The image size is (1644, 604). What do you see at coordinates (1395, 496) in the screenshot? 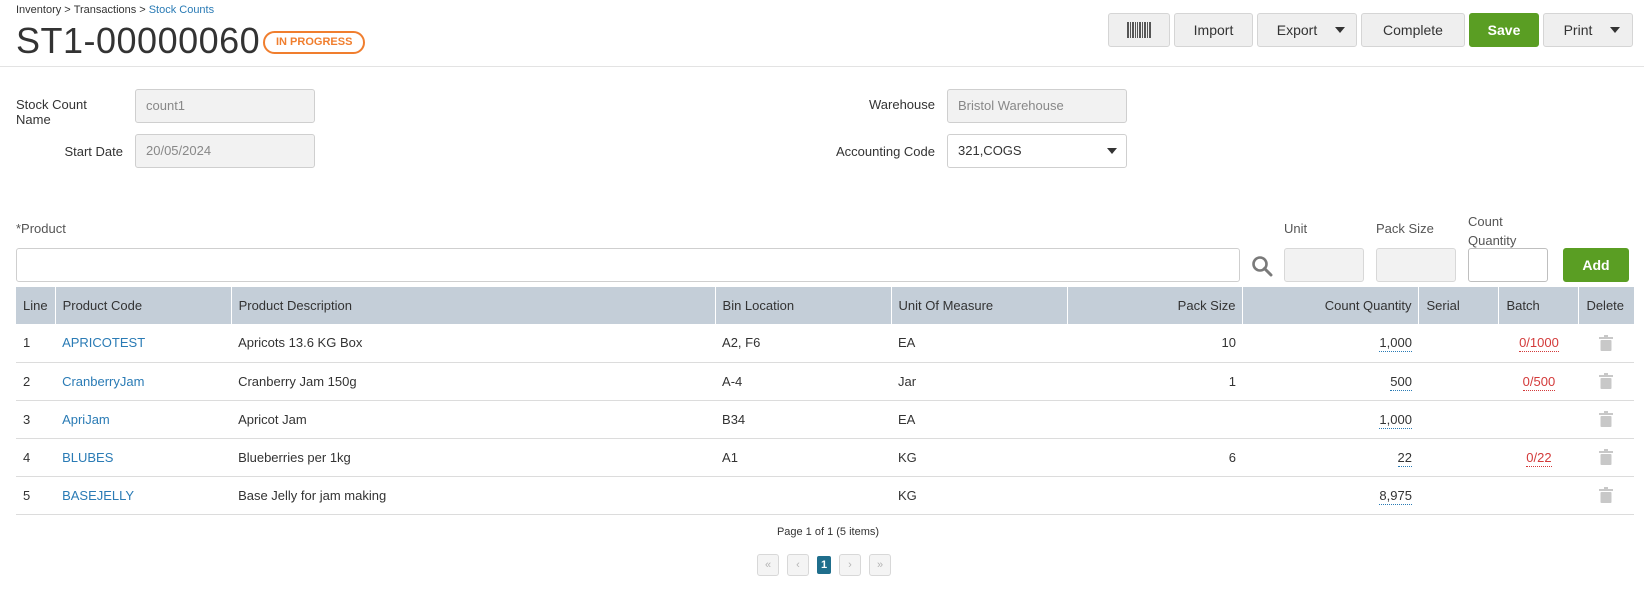
I see `count-quantity-editable: 8,975` at bounding box center [1395, 496].